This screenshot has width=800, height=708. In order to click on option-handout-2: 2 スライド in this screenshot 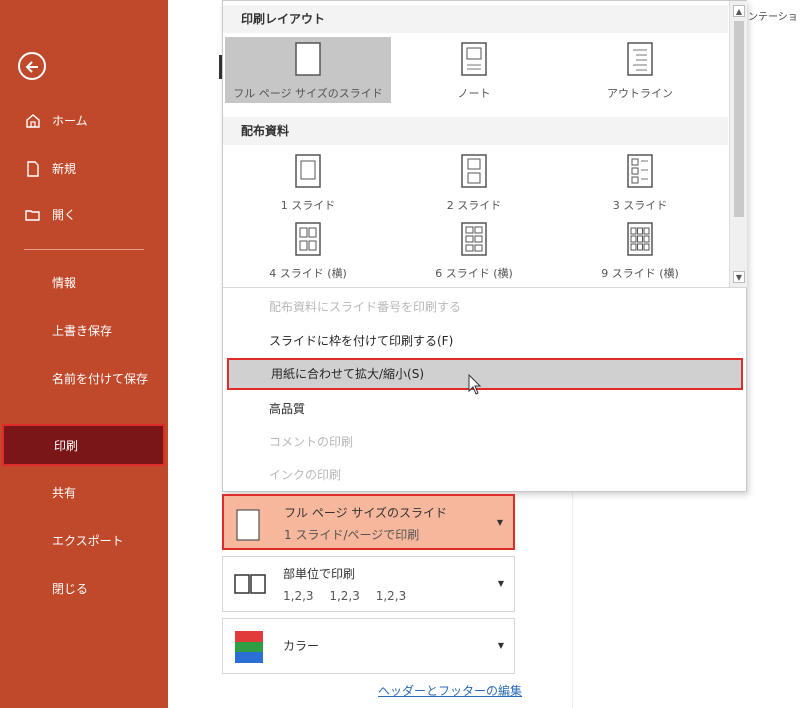, I will do `click(474, 182)`.